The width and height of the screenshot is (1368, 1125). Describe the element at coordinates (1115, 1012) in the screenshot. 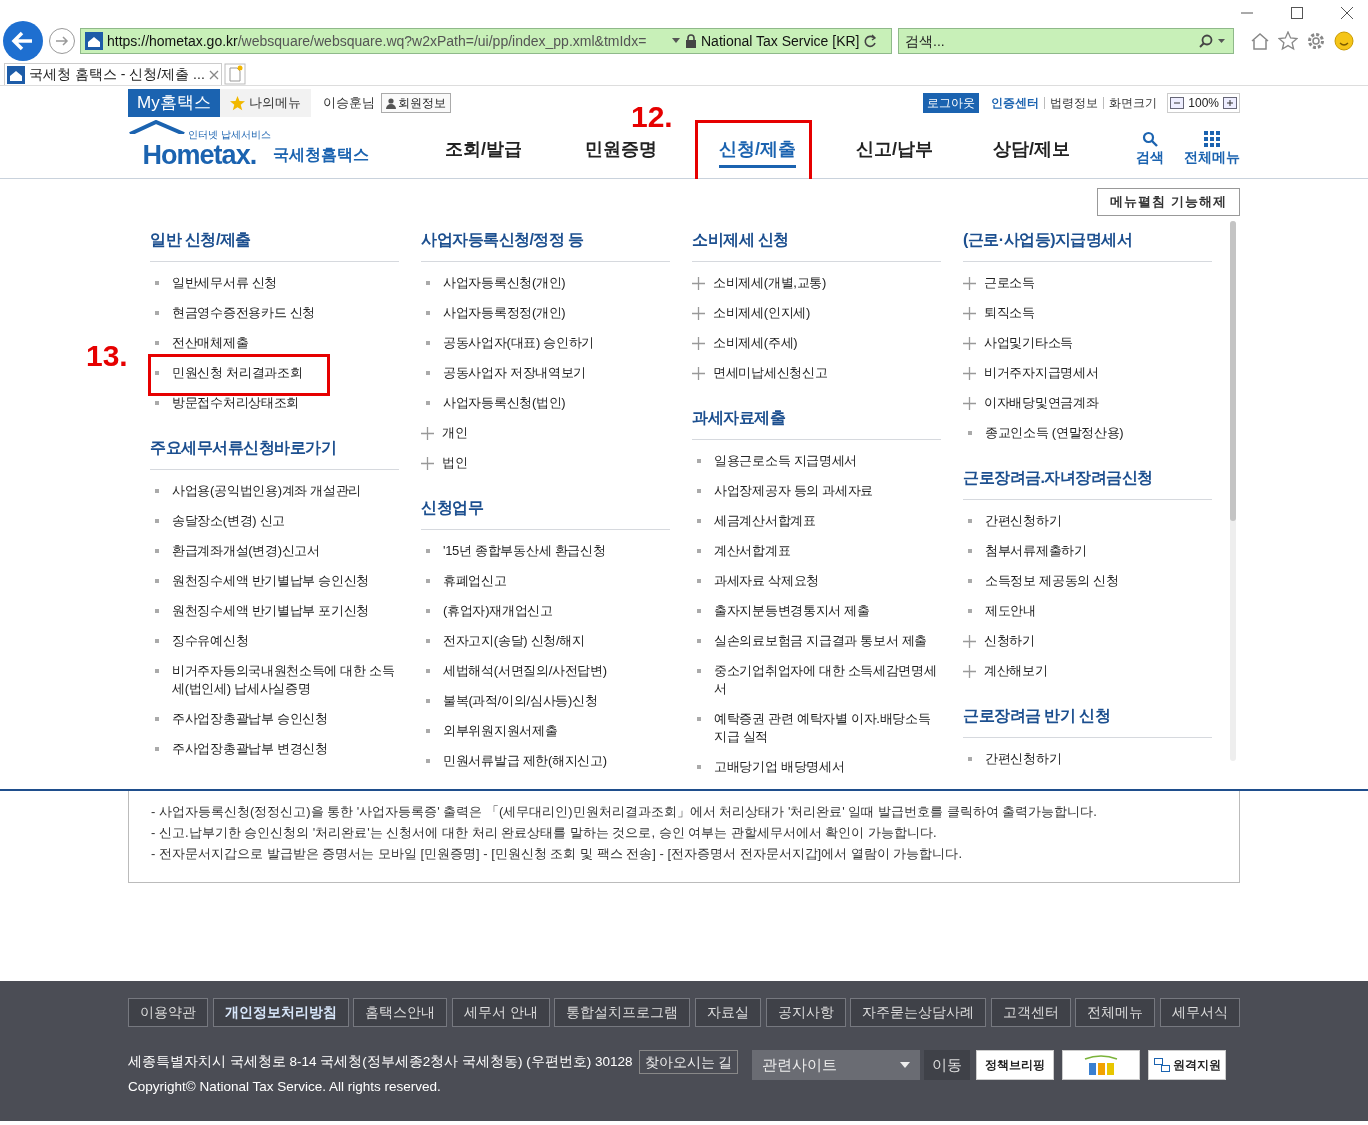

I see `footer-link: 전체메뉴` at that location.